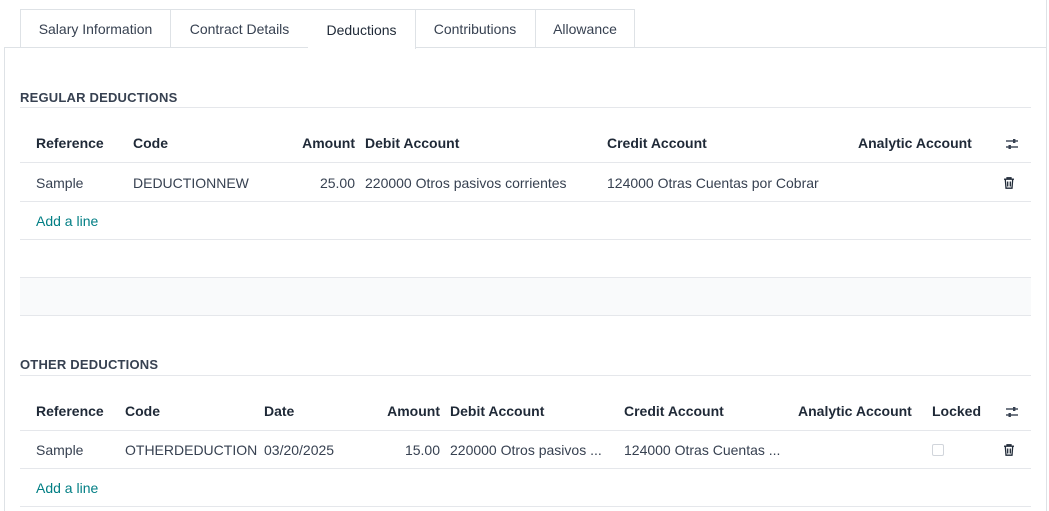 The height and width of the screenshot is (511, 1049). What do you see at coordinates (525, 162) in the screenshot?
I see `regular-header-divider` at bounding box center [525, 162].